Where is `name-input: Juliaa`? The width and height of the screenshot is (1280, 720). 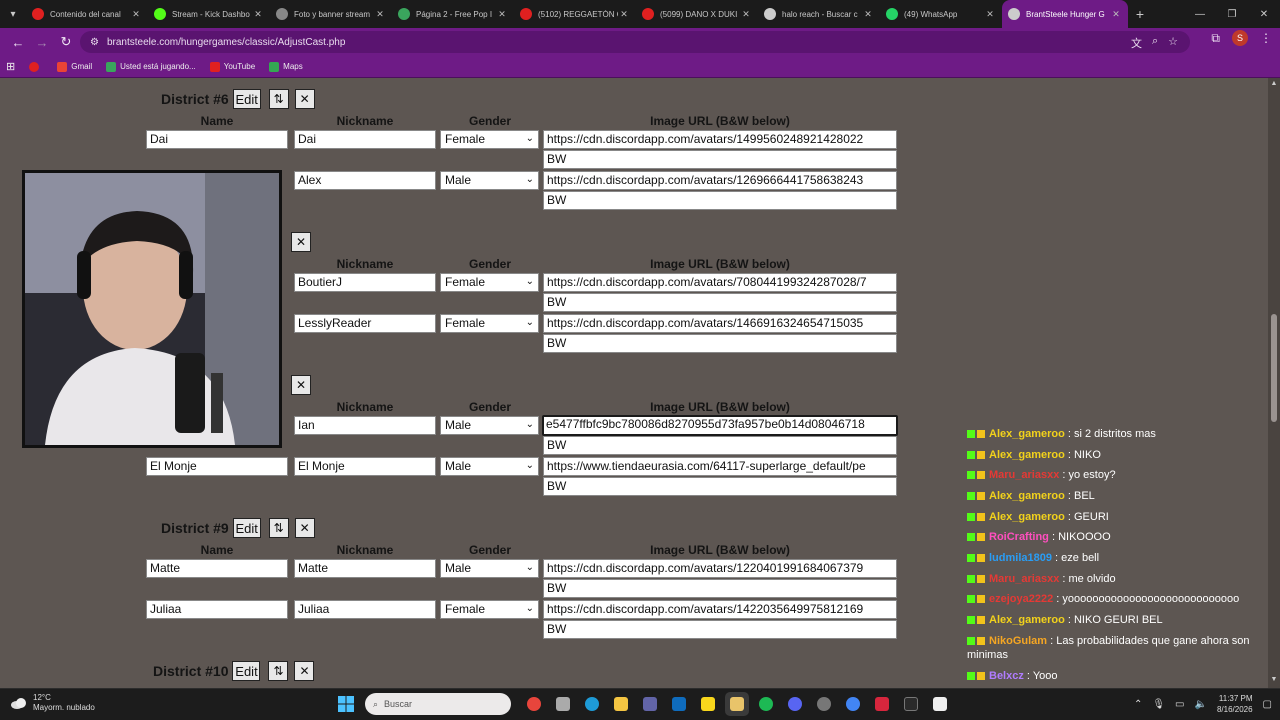
name-input: Juliaa is located at coordinates (217, 609).